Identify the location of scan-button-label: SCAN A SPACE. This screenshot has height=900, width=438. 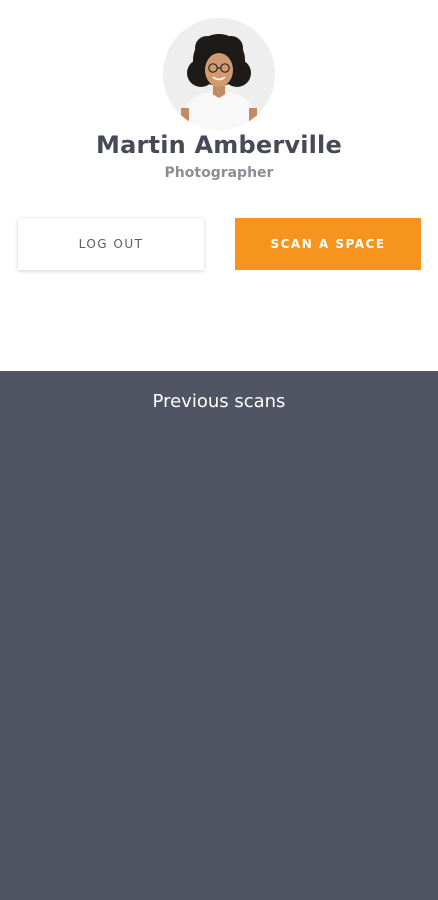
(328, 244).